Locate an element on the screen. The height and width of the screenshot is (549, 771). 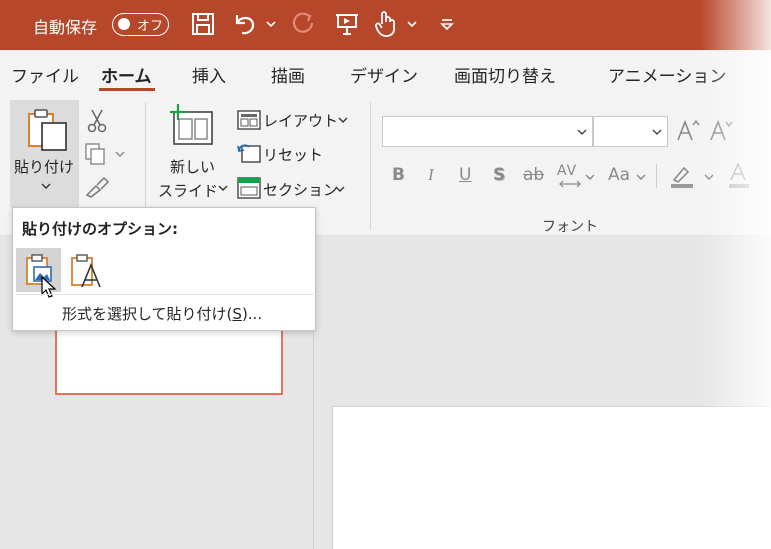
font-name-combo is located at coordinates (487, 131).